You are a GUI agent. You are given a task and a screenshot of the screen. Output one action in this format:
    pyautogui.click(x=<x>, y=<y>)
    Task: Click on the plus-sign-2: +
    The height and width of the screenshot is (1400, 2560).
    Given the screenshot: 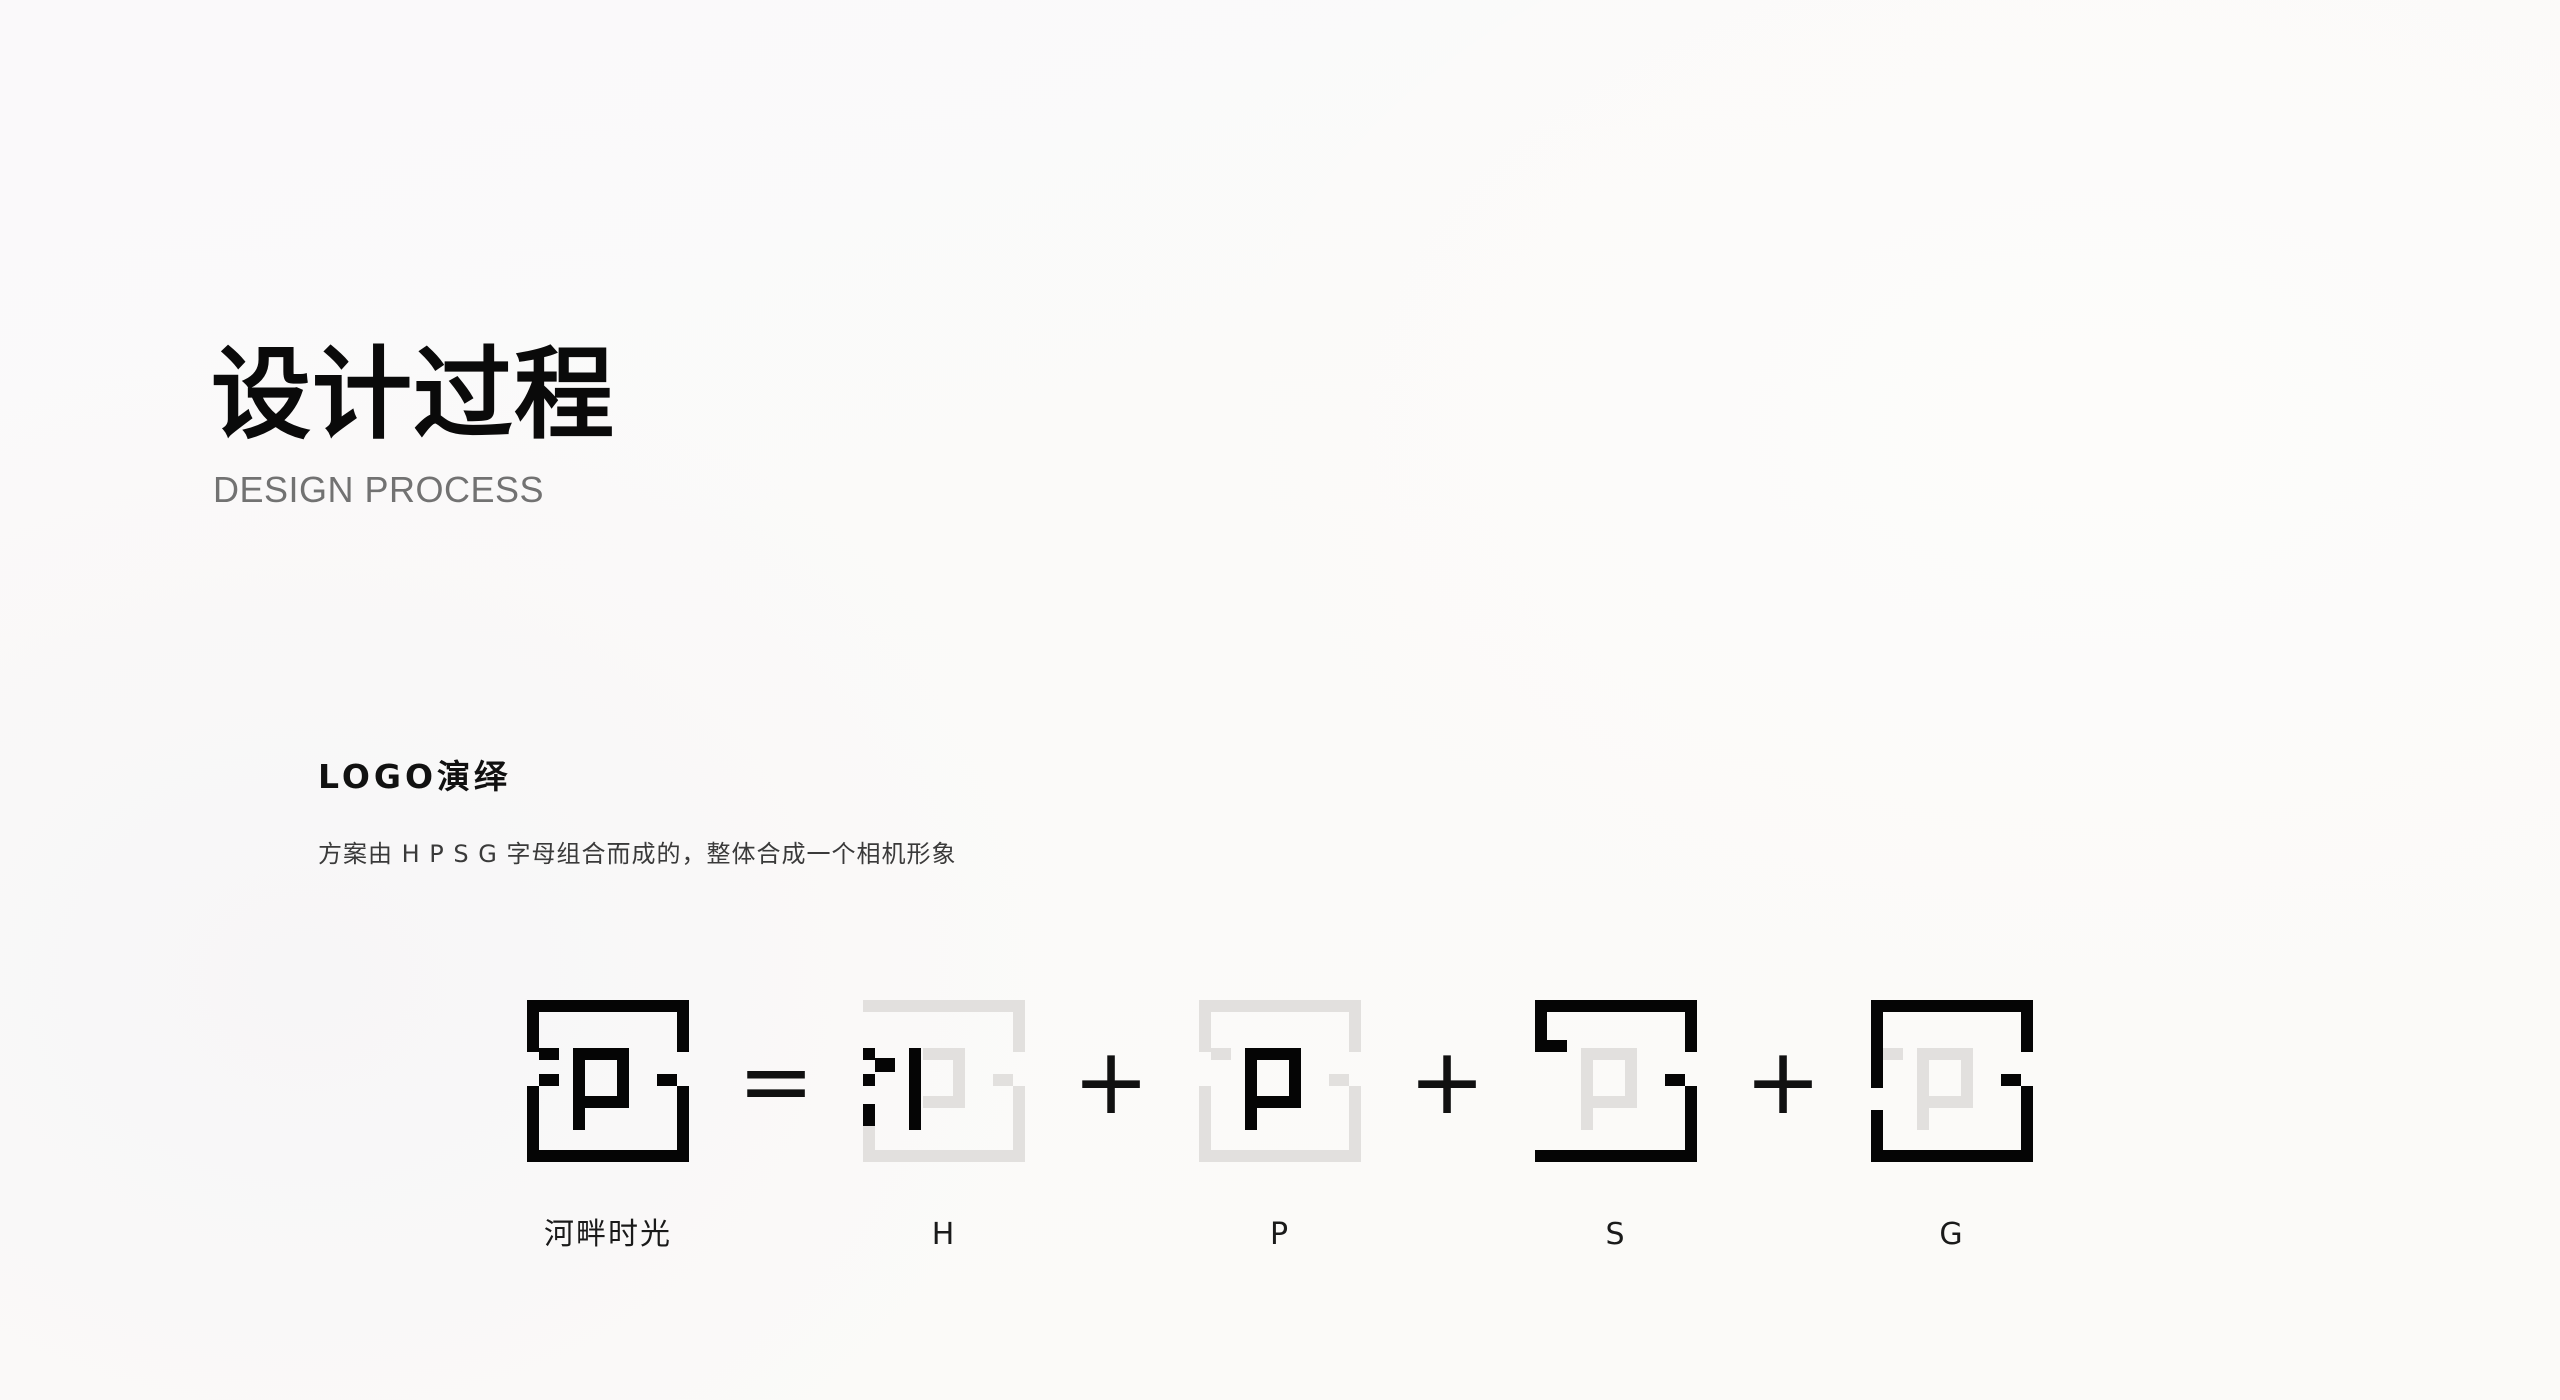 What is the action you would take?
    pyautogui.click(x=1447, y=1081)
    